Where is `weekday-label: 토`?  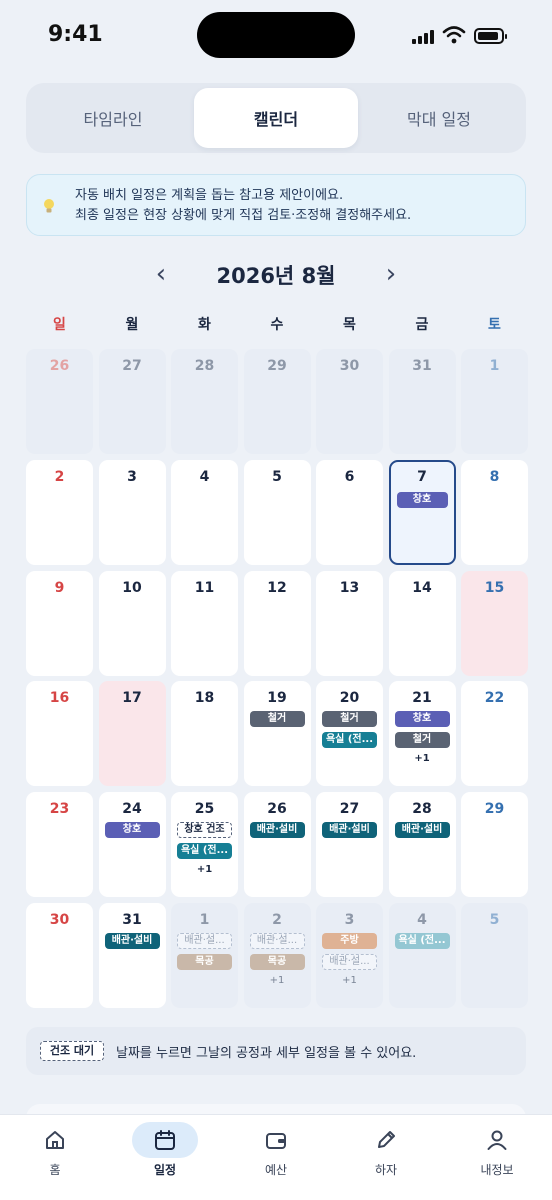 weekday-label: 토 is located at coordinates (494, 325).